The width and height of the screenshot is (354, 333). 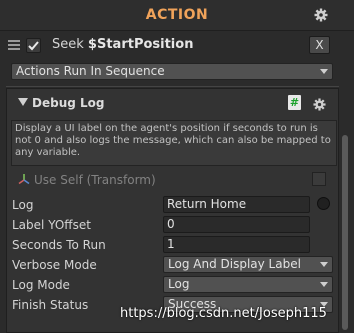 I want to click on actions-mode-dropdown: Actions Run In Sequence, so click(x=172, y=71).